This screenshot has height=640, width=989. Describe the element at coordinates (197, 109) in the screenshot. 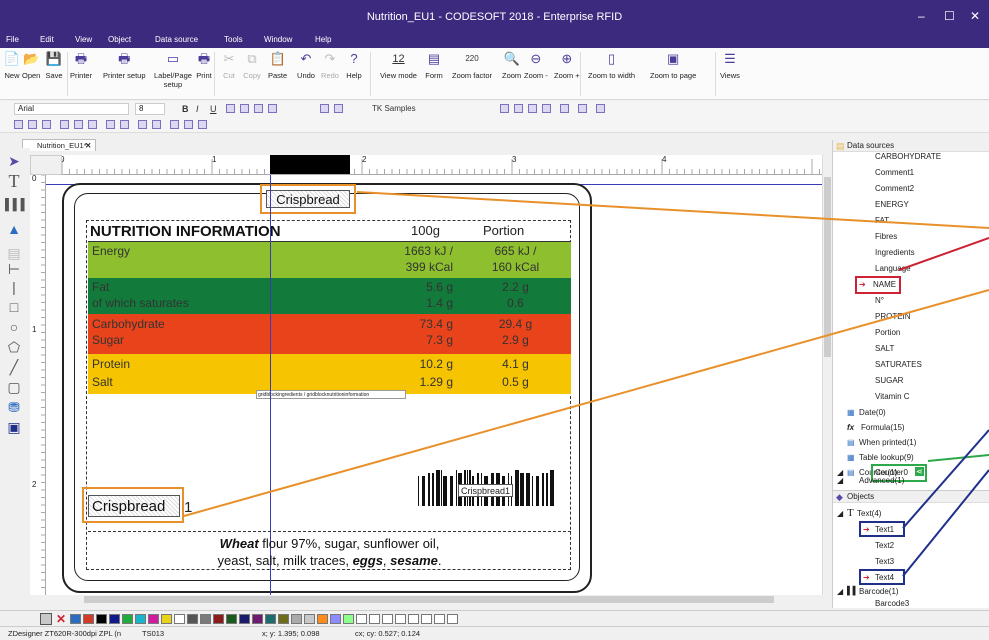

I see `italic-button: I` at that location.